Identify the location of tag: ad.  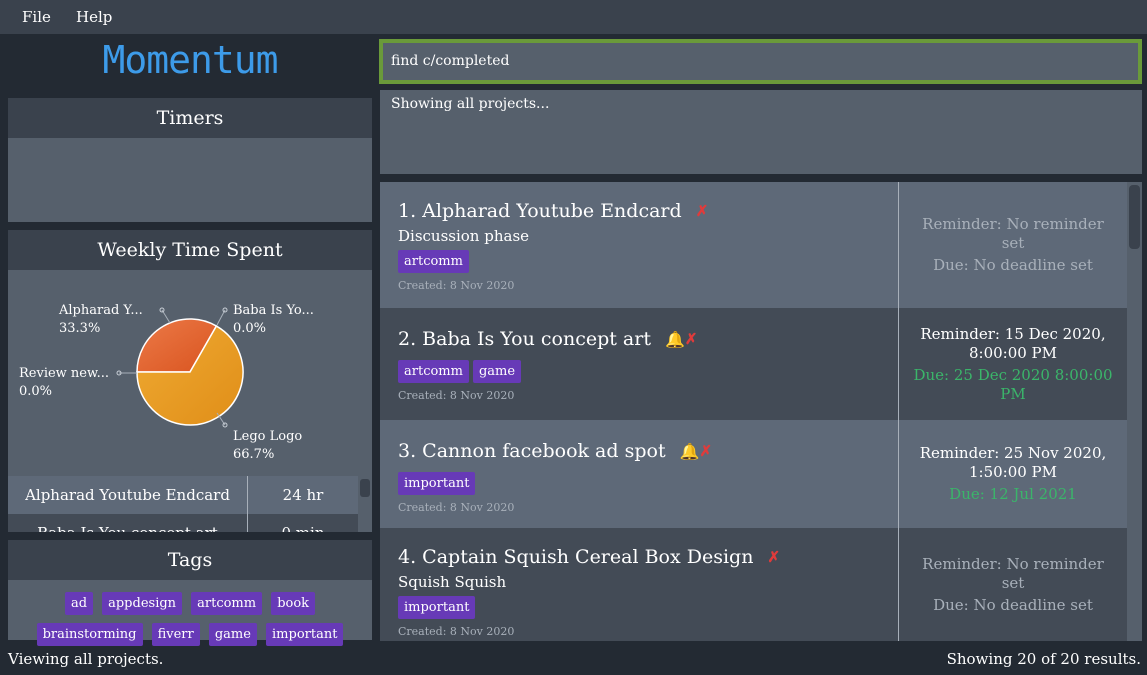
(79, 603).